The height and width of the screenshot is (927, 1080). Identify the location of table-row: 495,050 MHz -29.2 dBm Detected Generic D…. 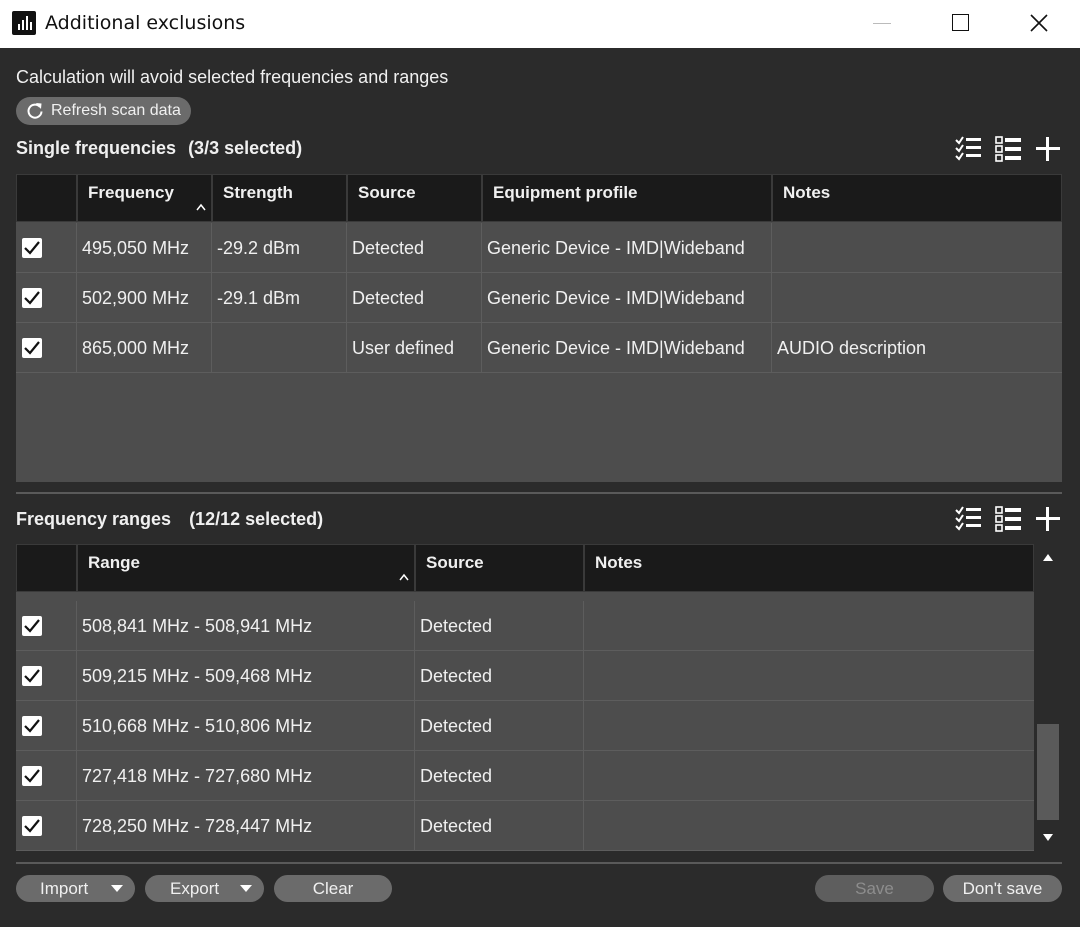
(539, 248).